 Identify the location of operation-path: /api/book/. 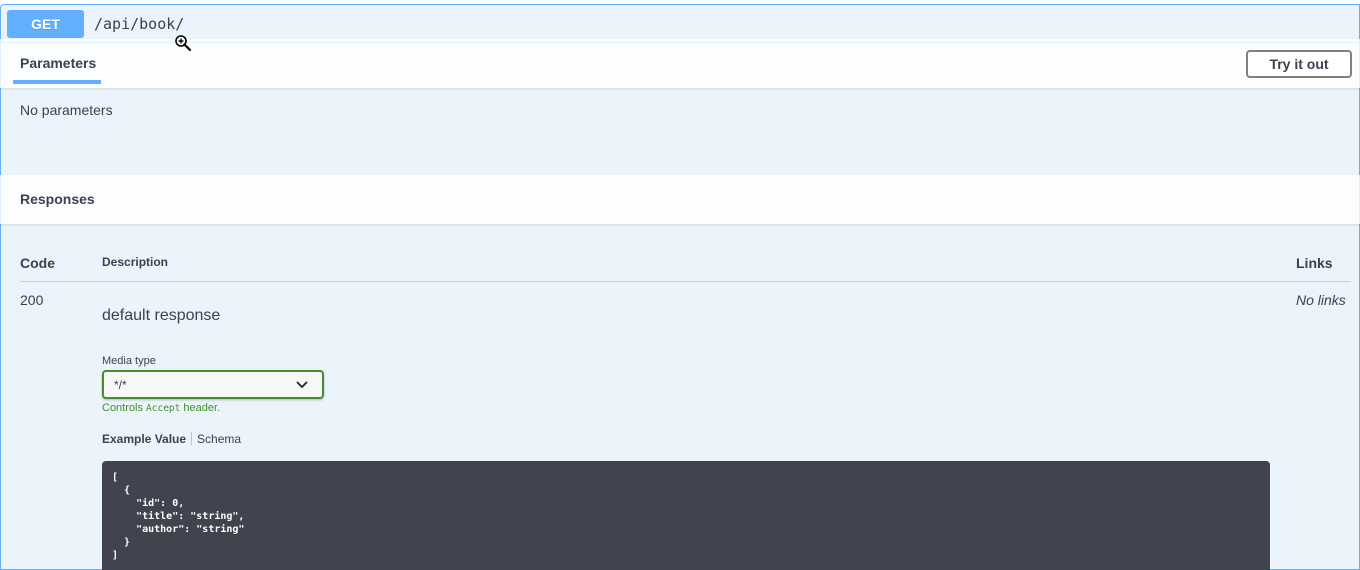
(139, 24).